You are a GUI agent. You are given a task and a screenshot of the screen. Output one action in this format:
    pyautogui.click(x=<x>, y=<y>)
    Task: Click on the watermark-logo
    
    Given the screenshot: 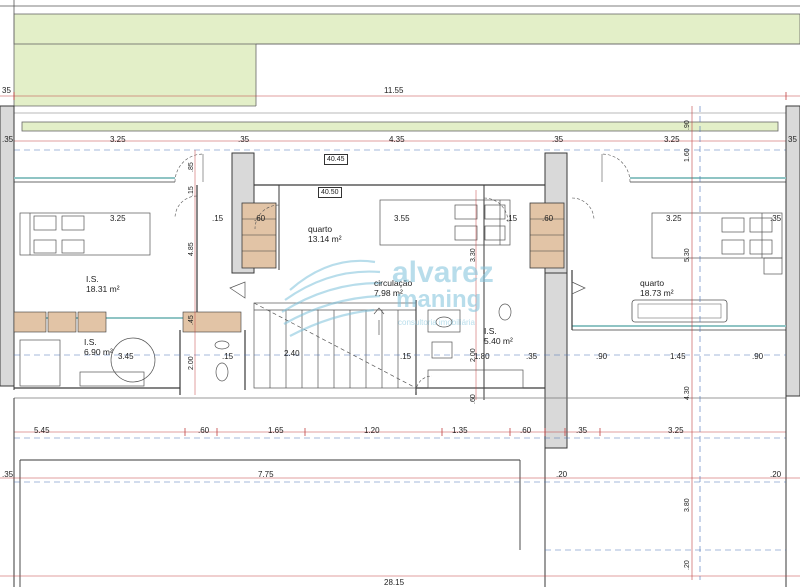 What is the action you would take?
    pyautogui.click(x=332, y=298)
    